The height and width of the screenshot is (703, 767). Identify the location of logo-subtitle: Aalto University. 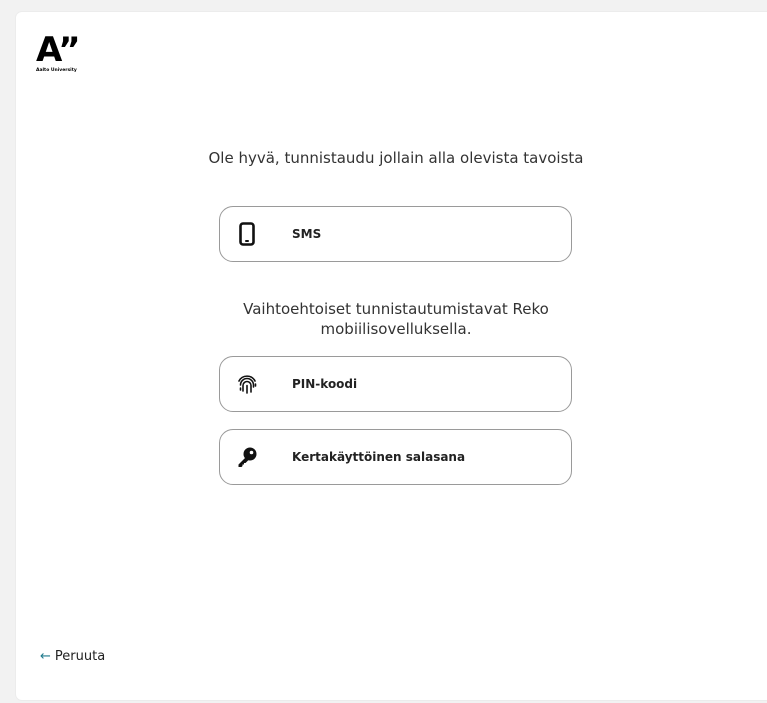
(56, 70).